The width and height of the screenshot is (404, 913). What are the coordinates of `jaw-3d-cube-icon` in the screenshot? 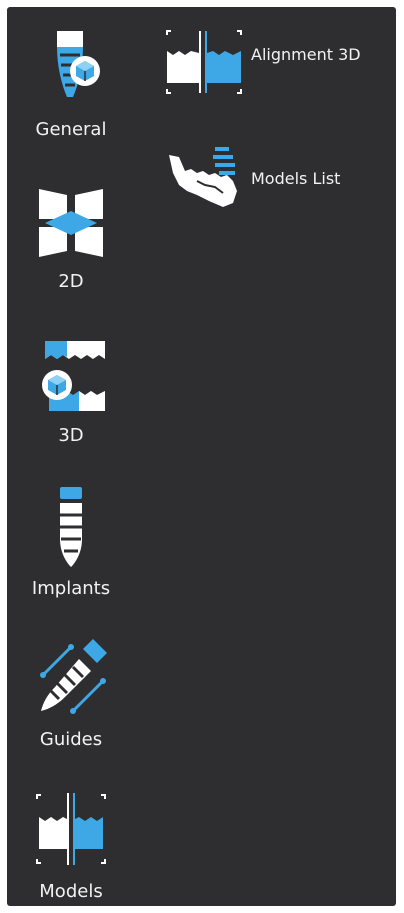 It's located at (71, 377).